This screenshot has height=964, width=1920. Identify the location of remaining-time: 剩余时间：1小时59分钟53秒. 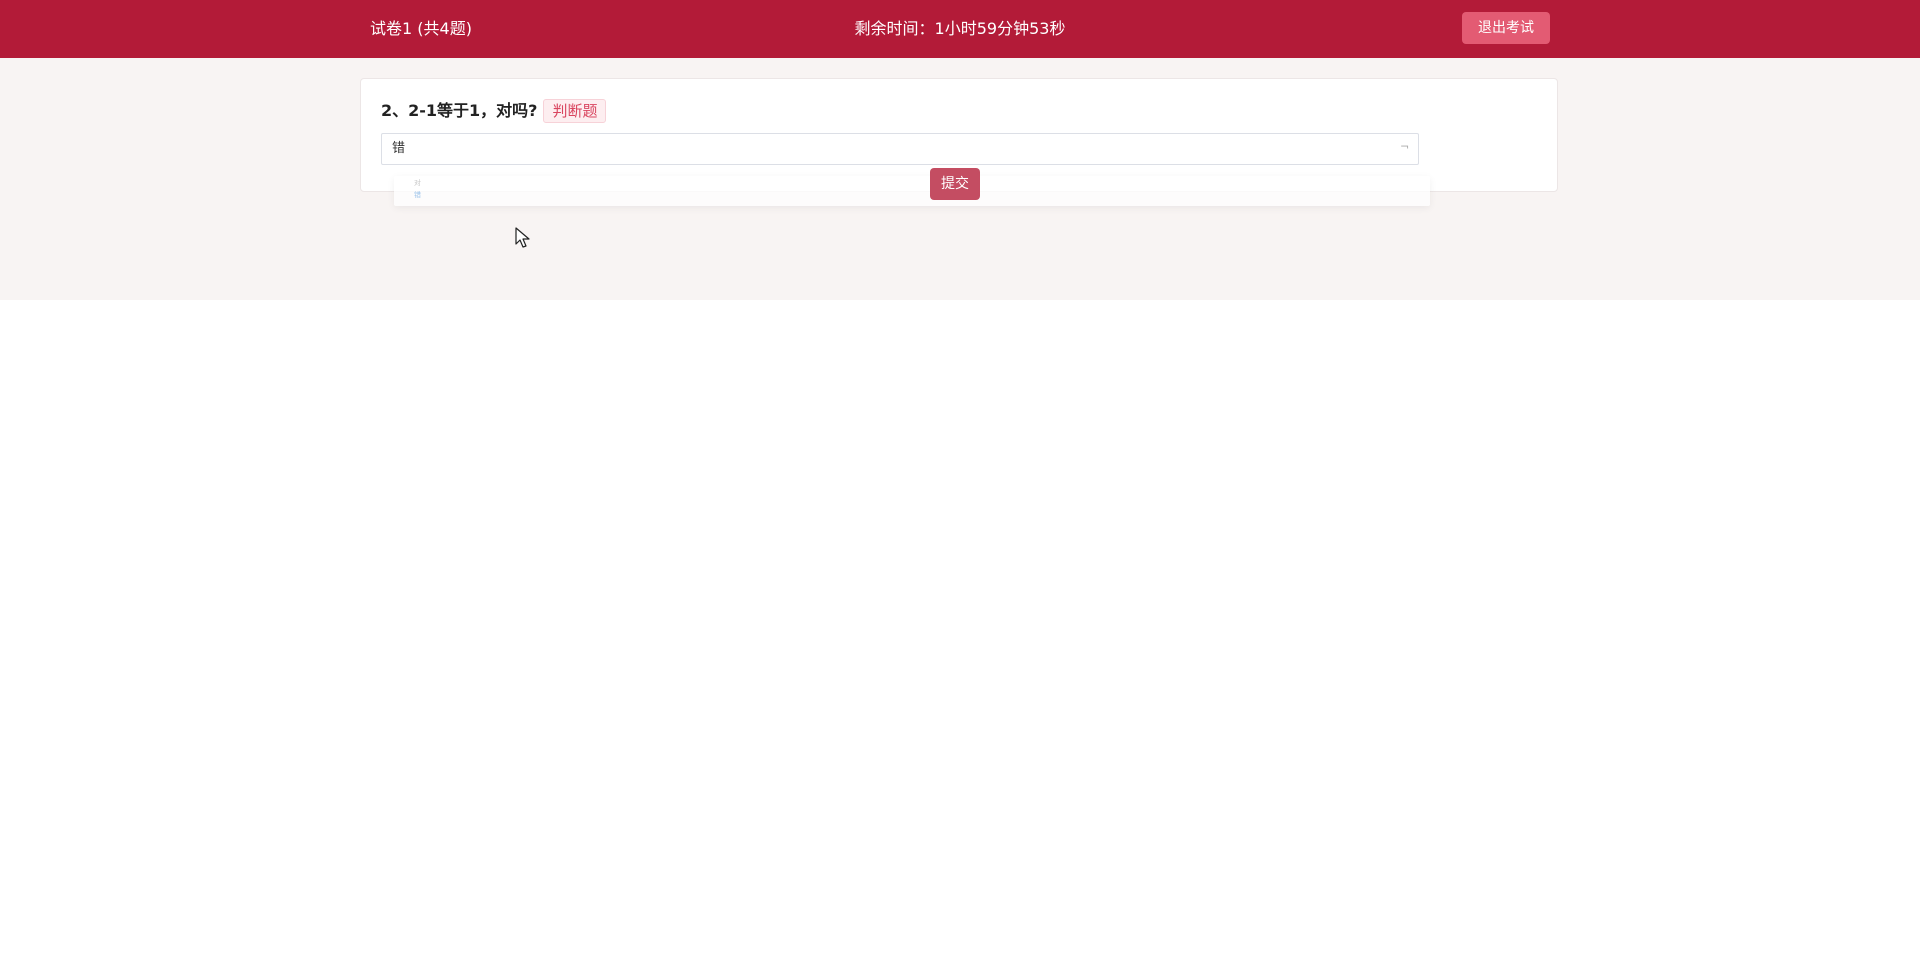
(960, 28).